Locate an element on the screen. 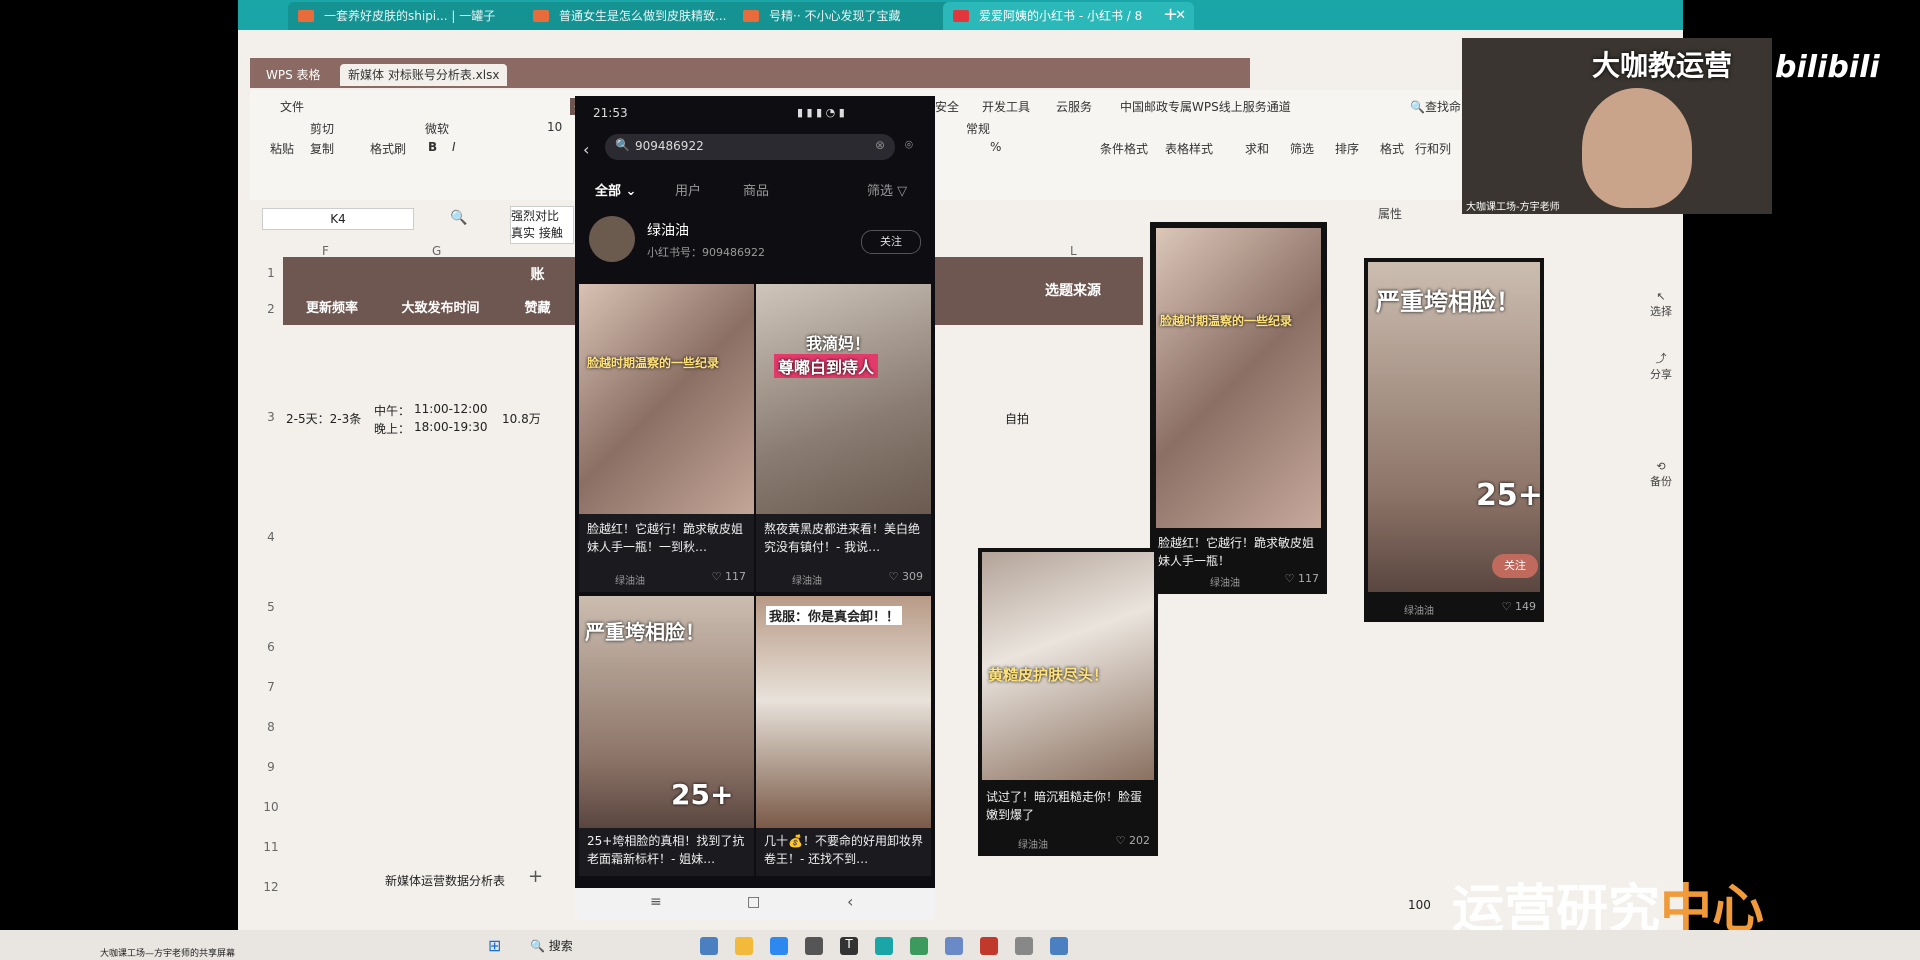  menu-file: 文件 is located at coordinates (292, 106).